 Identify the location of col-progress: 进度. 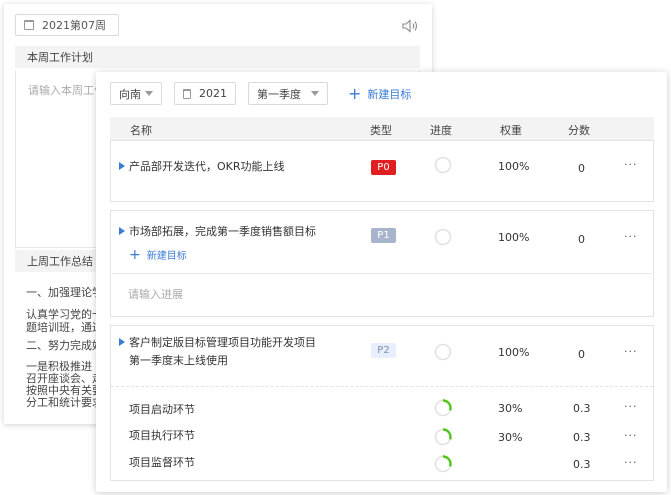
(441, 130).